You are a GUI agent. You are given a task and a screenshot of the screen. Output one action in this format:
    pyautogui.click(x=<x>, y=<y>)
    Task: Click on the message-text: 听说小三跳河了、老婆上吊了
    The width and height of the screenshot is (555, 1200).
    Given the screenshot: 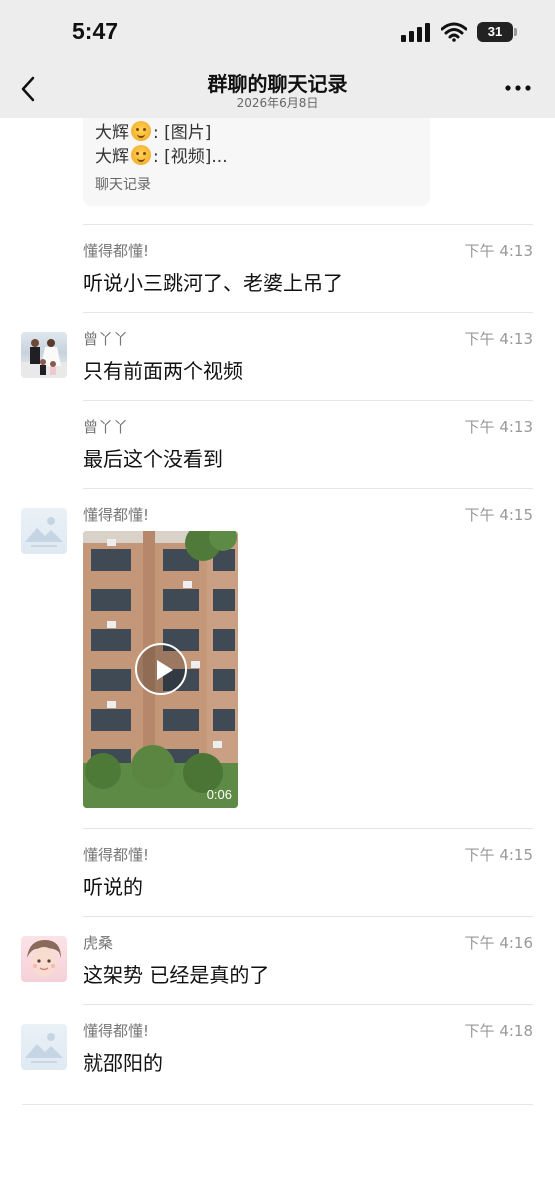 What is the action you would take?
    pyautogui.click(x=213, y=281)
    